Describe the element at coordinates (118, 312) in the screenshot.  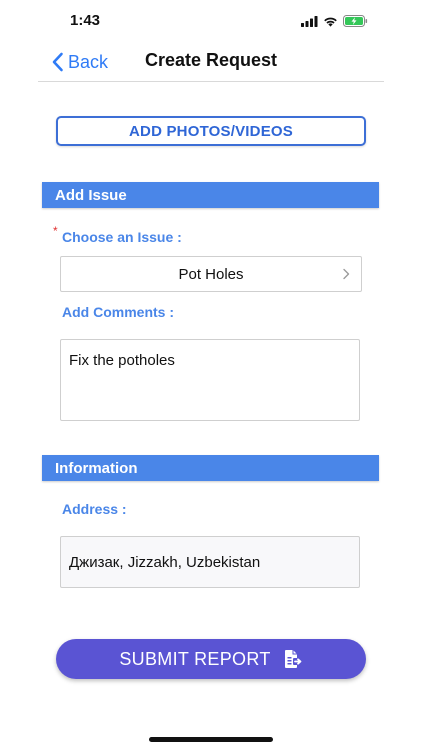
I see `add-comments-label: Add Comments :` at that location.